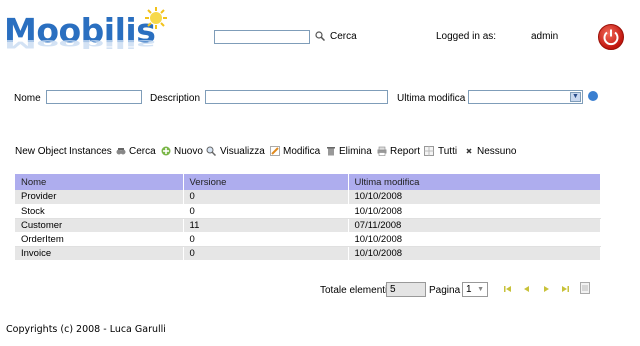  What do you see at coordinates (593, 96) in the screenshot?
I see `refresh-icon` at bounding box center [593, 96].